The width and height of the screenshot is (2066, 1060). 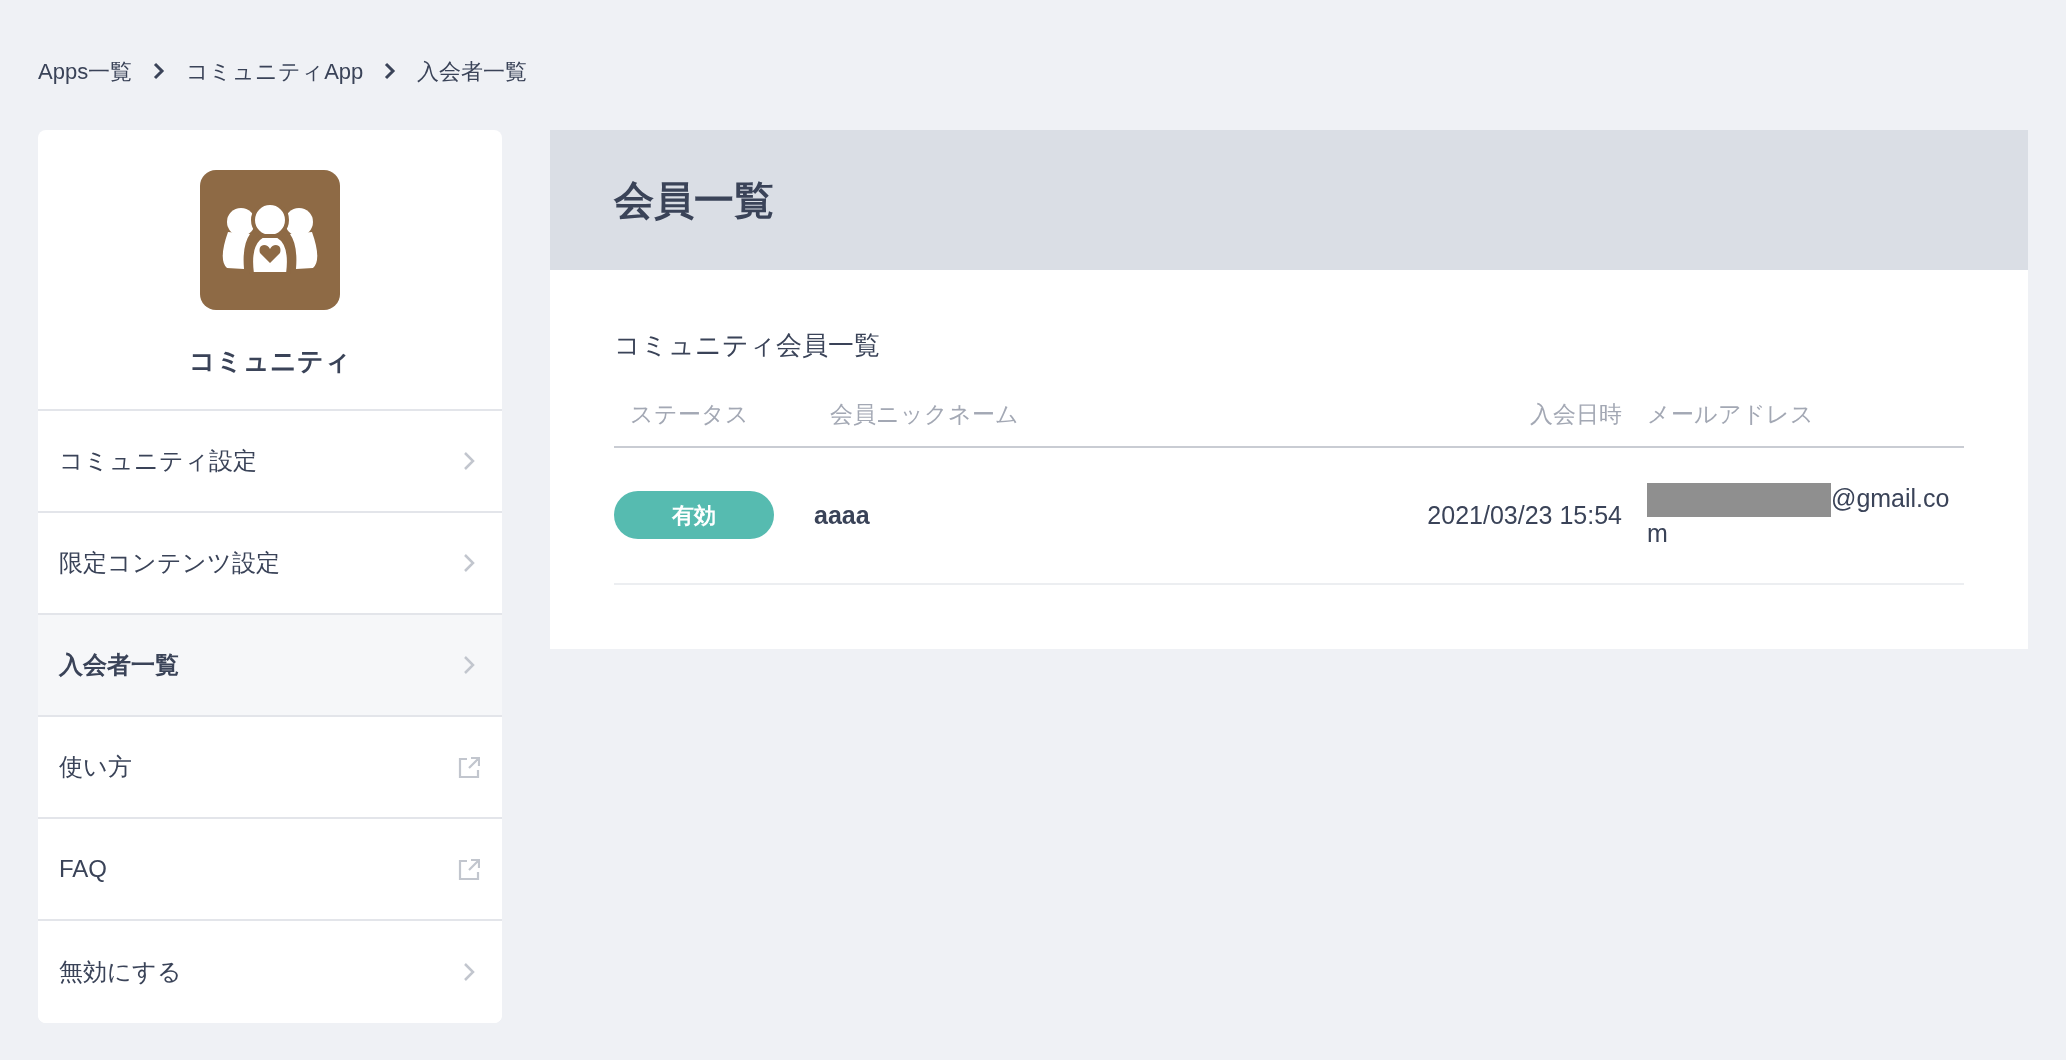 I want to click on community-app-icon, so click(x=270, y=240).